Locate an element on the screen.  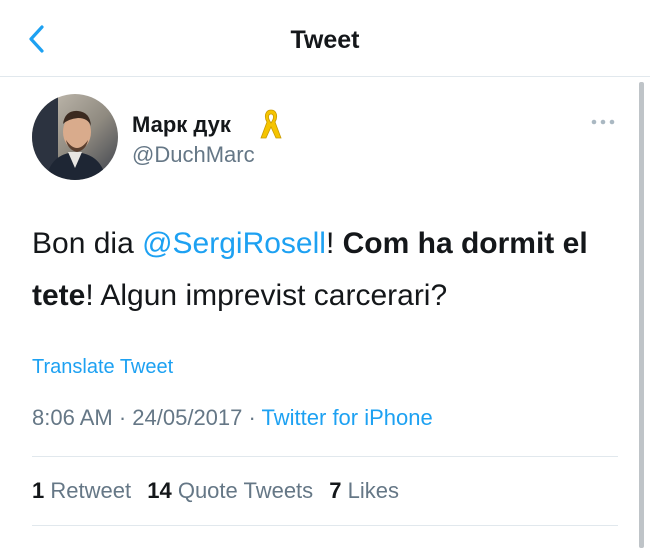
more-options-icon is located at coordinates (603, 122).